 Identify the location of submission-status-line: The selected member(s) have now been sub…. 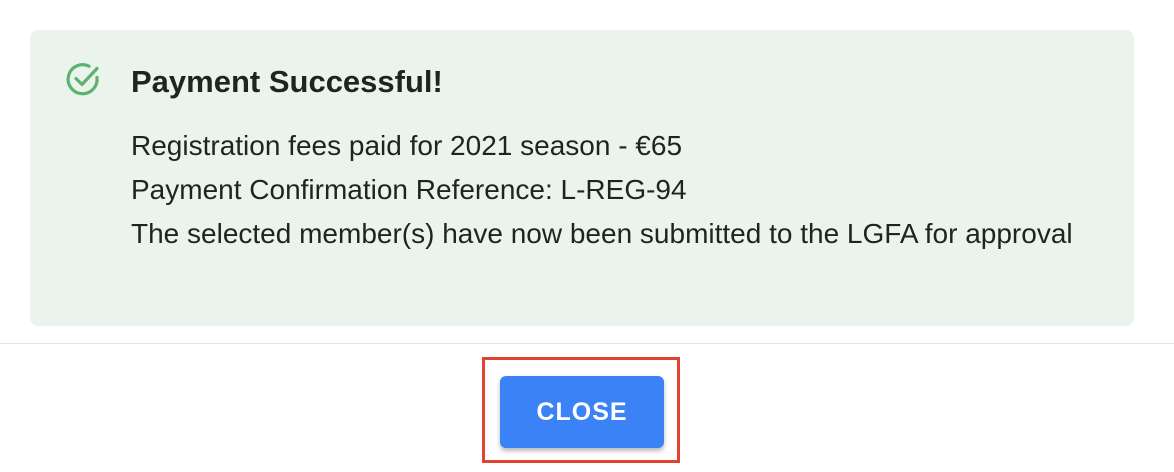
(602, 233).